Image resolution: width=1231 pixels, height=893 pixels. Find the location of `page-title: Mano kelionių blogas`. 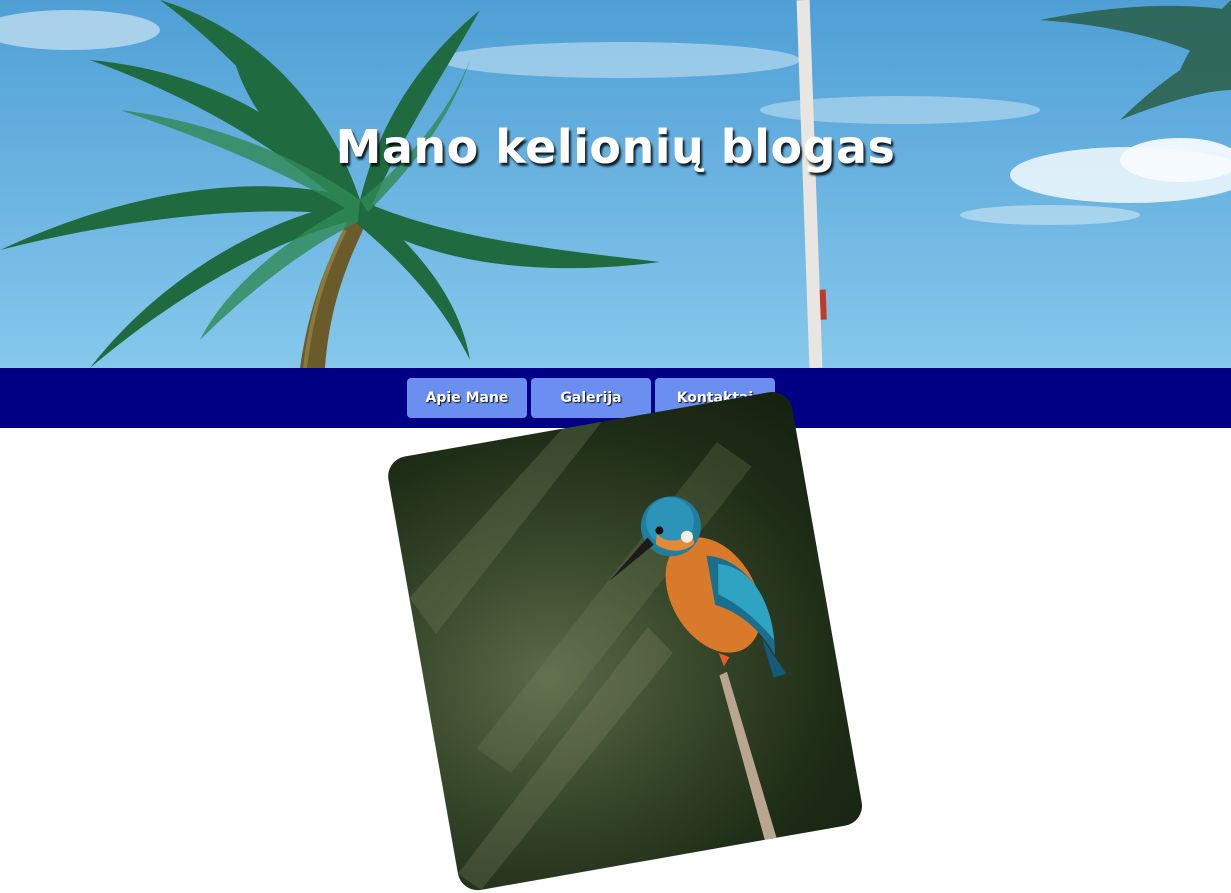

page-title: Mano kelionių blogas is located at coordinates (615, 147).